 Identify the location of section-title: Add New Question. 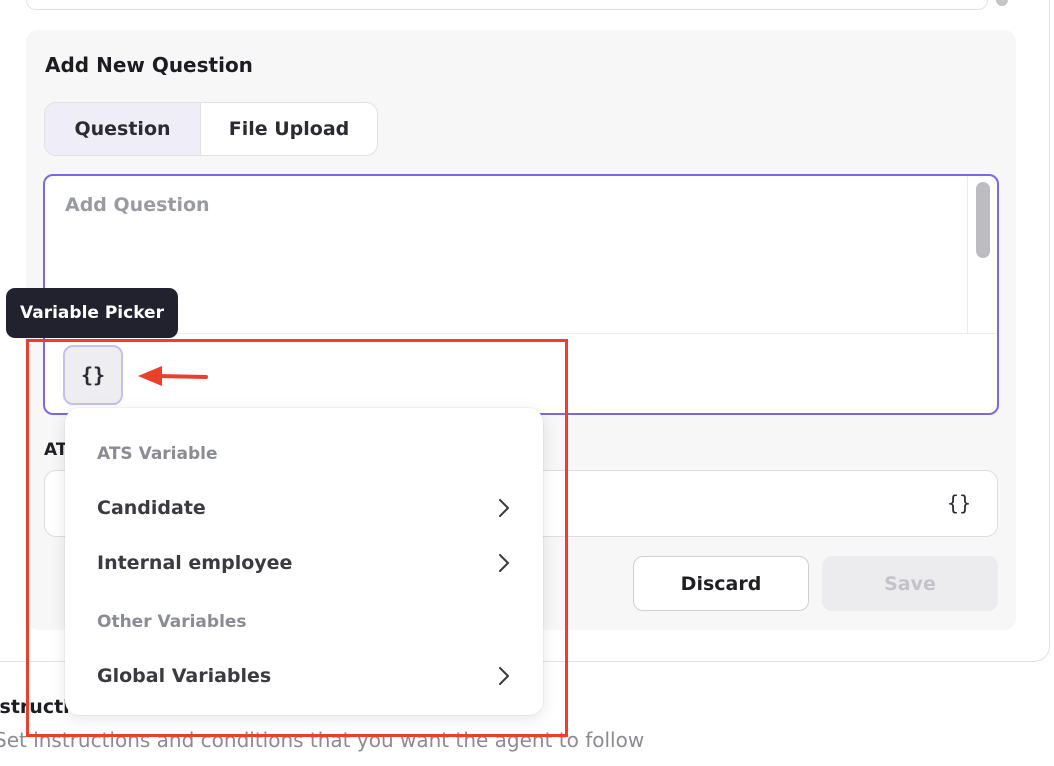
(149, 65).